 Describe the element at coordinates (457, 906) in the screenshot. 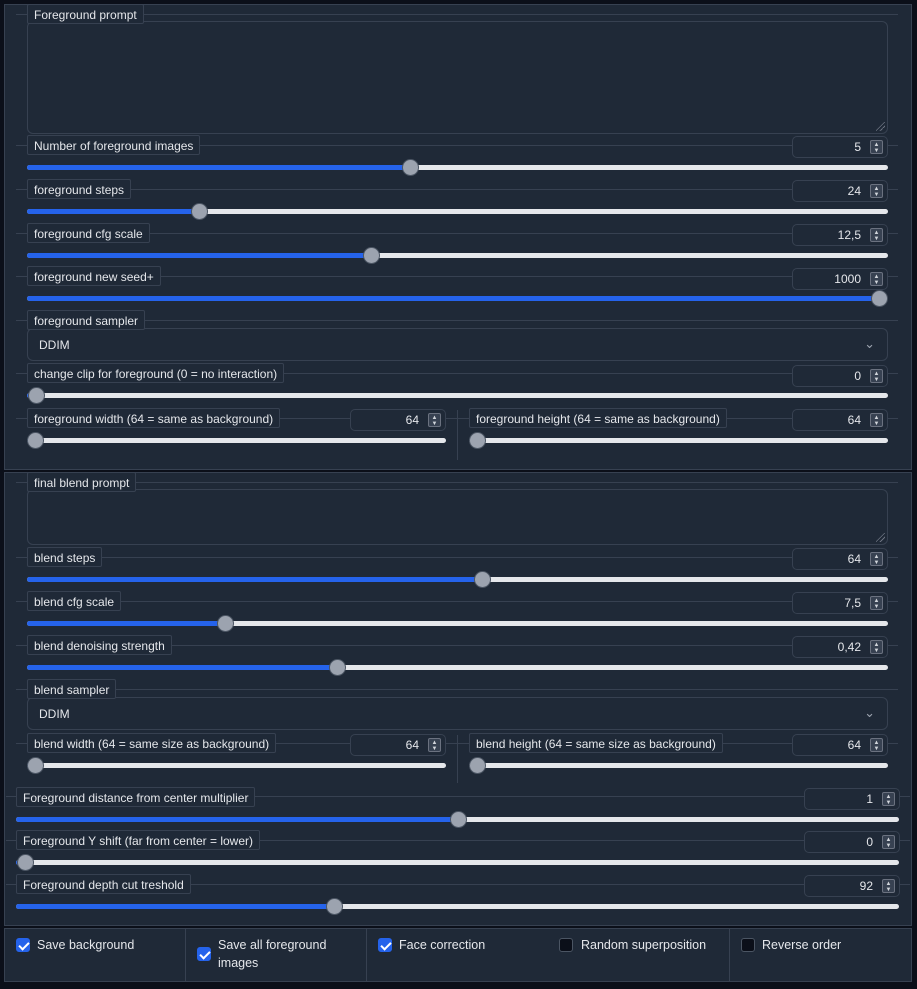

I see `depth-cut-slider` at that location.